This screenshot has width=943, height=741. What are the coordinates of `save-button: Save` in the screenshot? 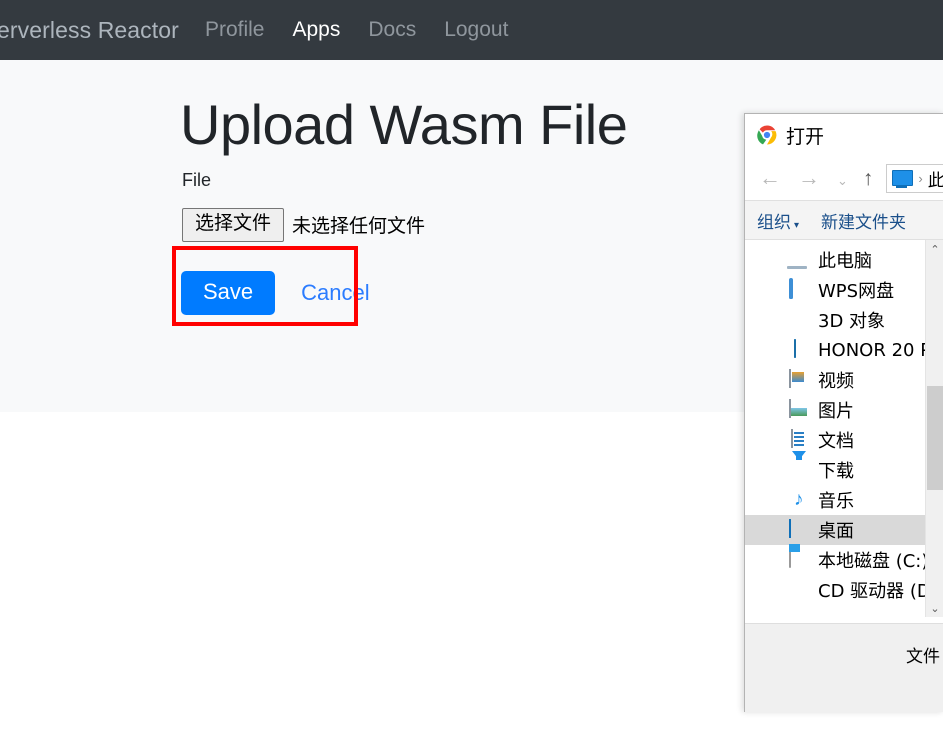 It's located at (228, 293).